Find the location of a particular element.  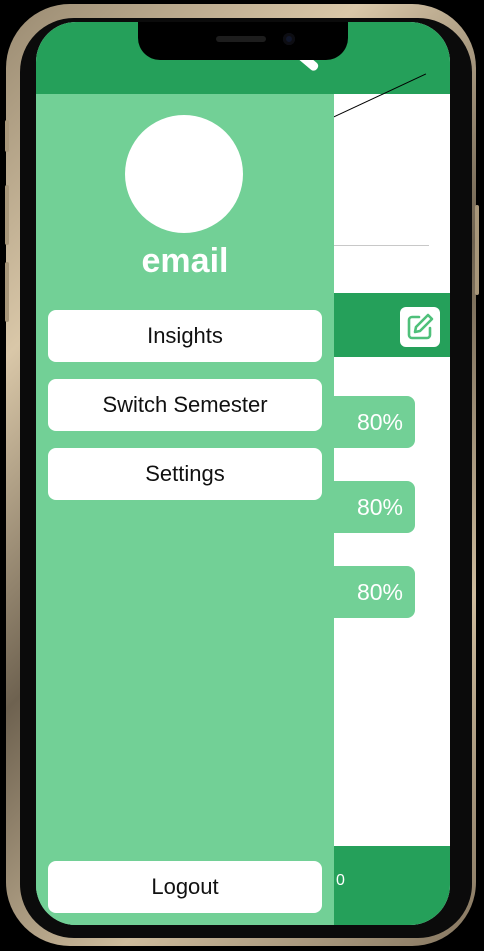

settings-button: Settings is located at coordinates (185, 474).